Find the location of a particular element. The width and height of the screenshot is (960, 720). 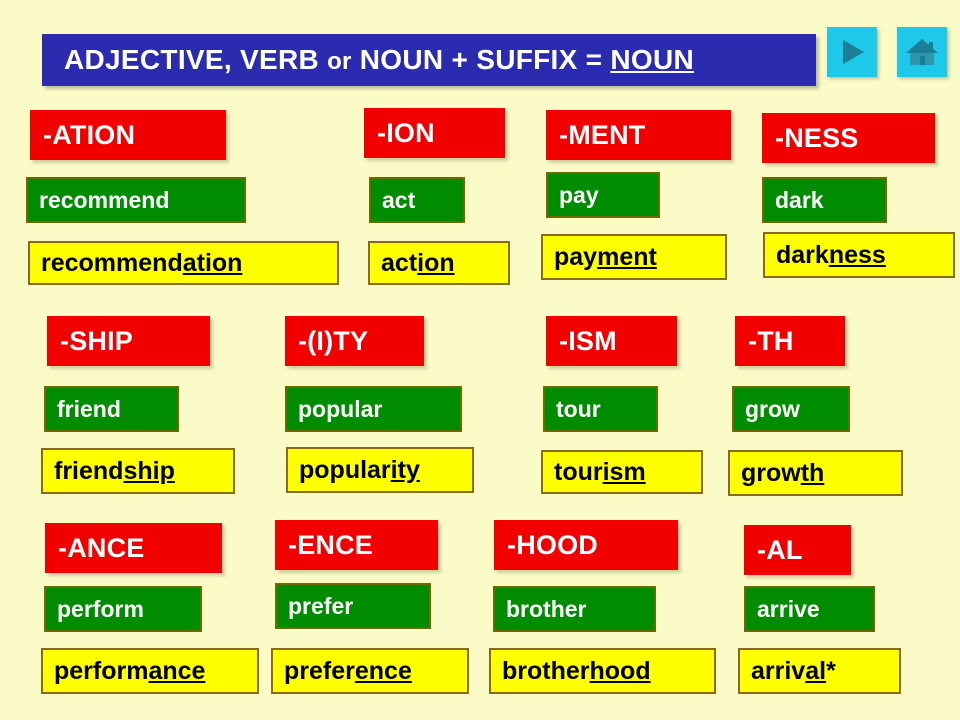

base-word-dark: dark is located at coordinates (824, 200).